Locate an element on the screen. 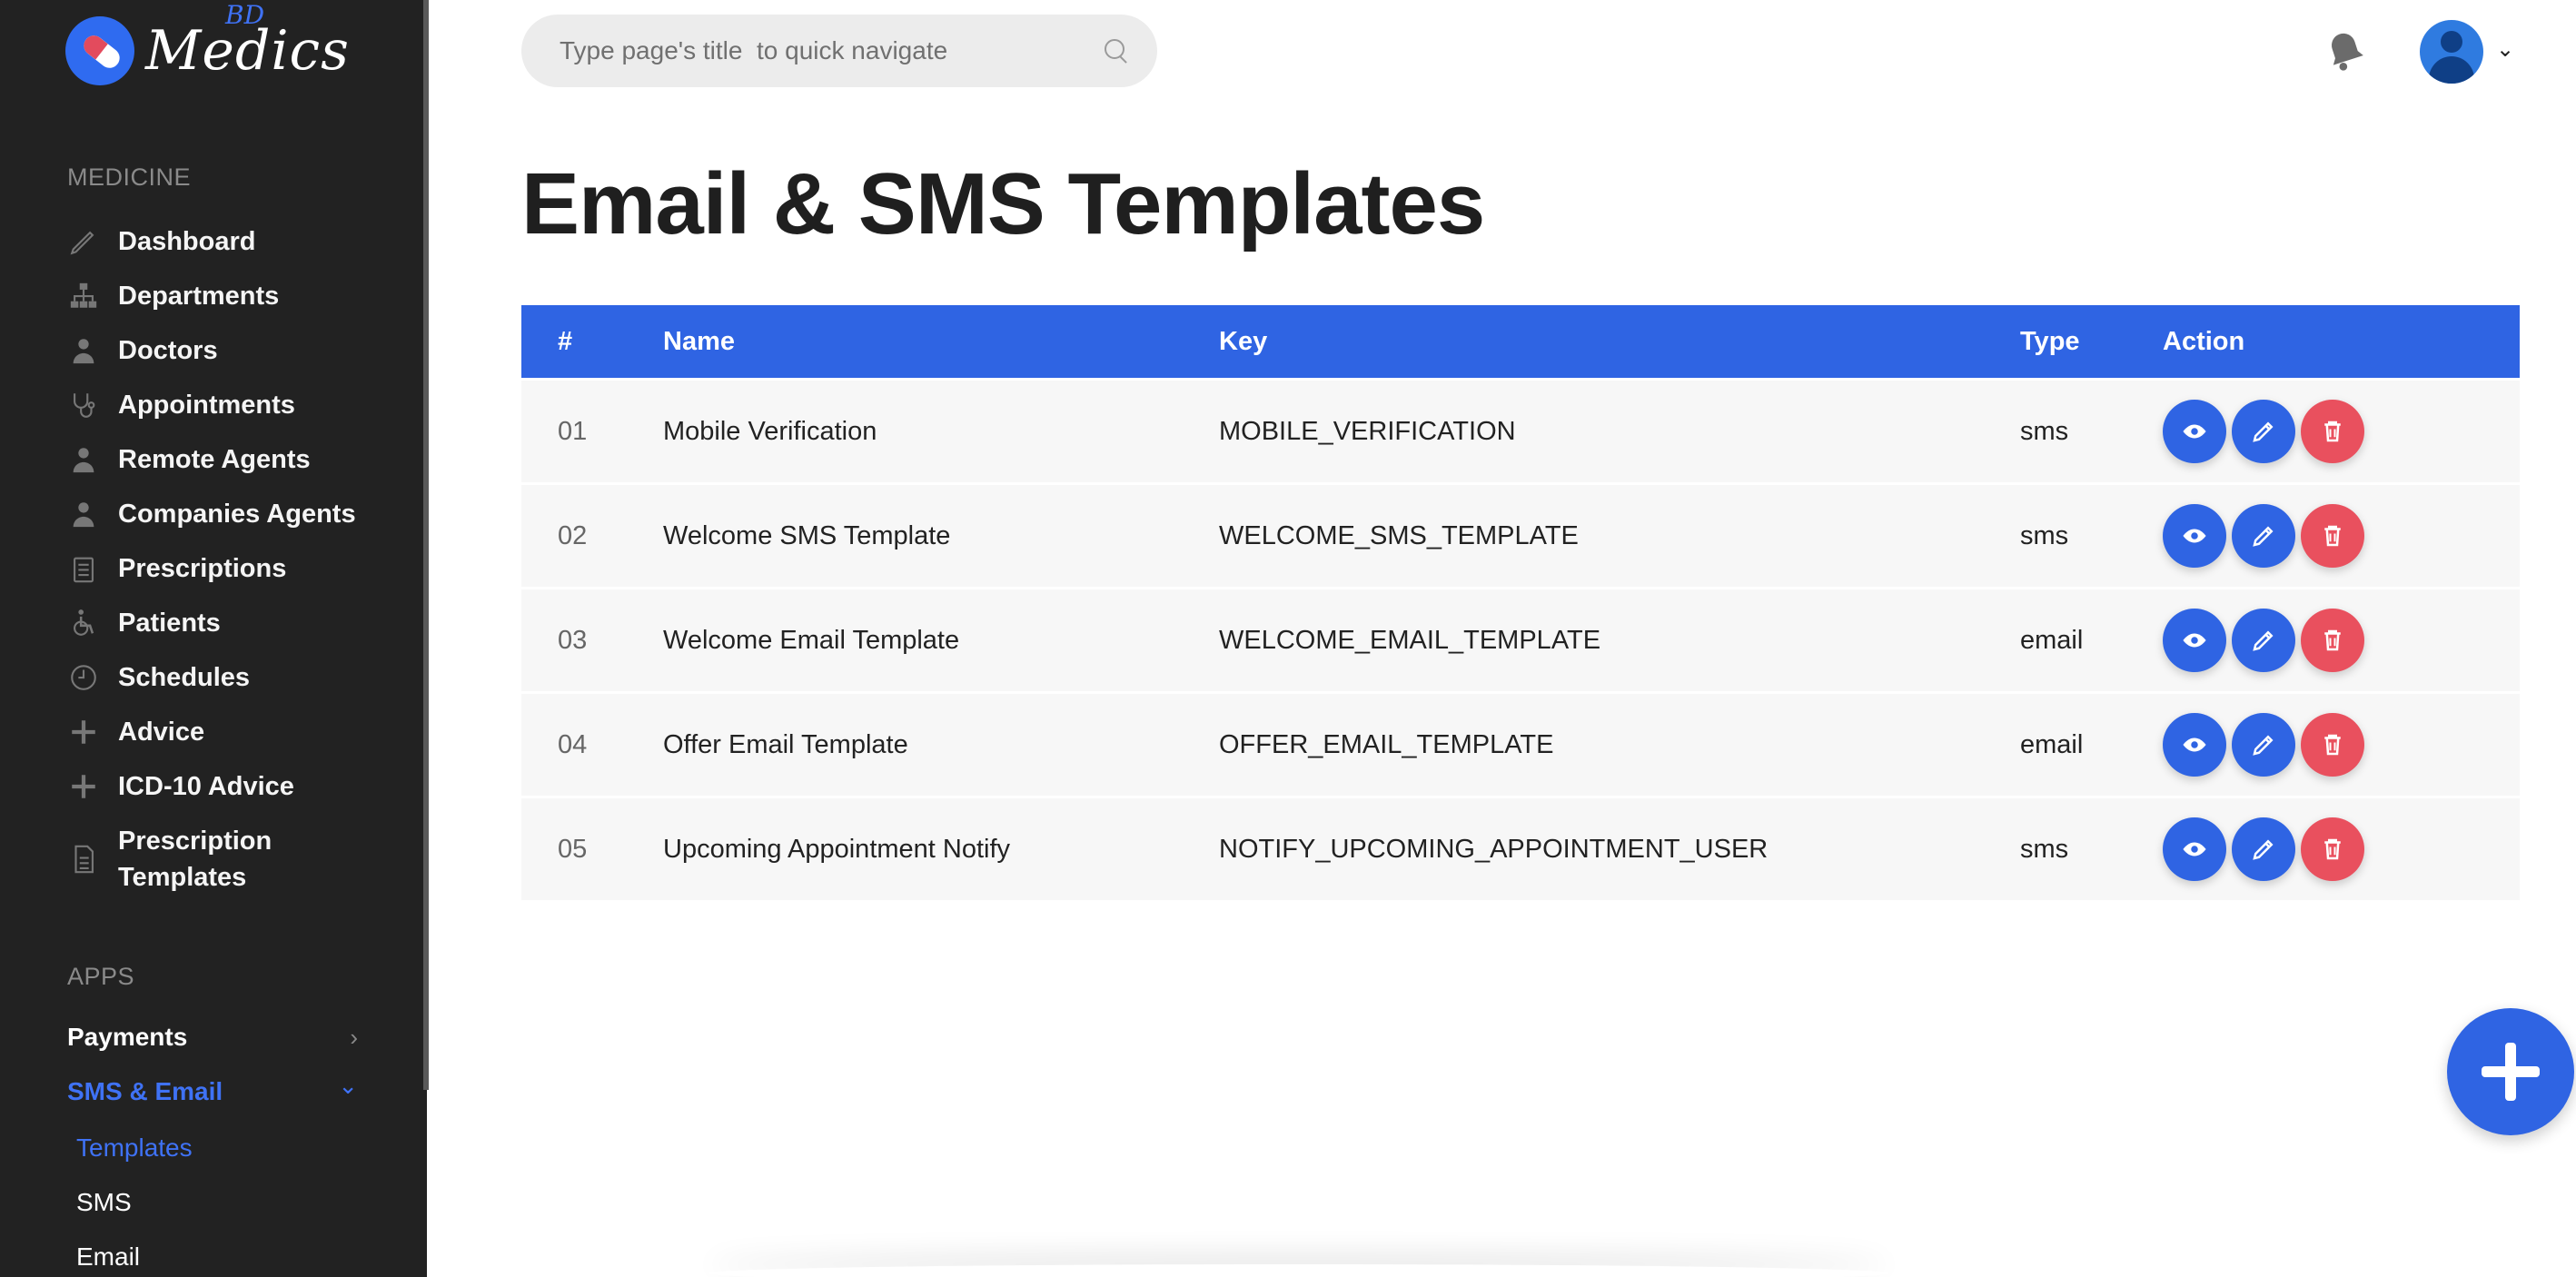 This screenshot has height=1277, width=2576. sidebar-item-dashboard: Dashboard is located at coordinates (160, 242).